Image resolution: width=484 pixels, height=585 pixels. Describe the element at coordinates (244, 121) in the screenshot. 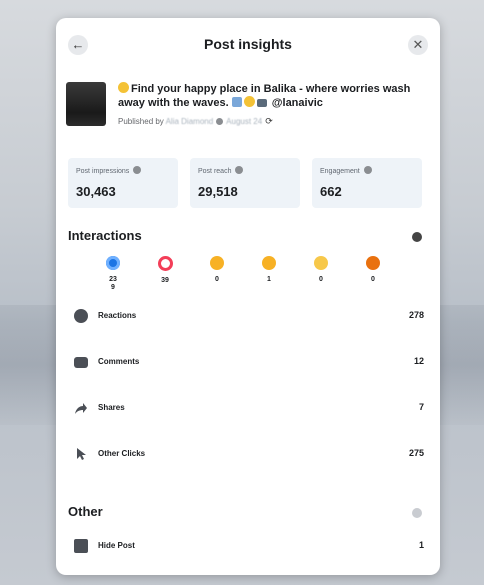

I see `post-date: August 24` at that location.